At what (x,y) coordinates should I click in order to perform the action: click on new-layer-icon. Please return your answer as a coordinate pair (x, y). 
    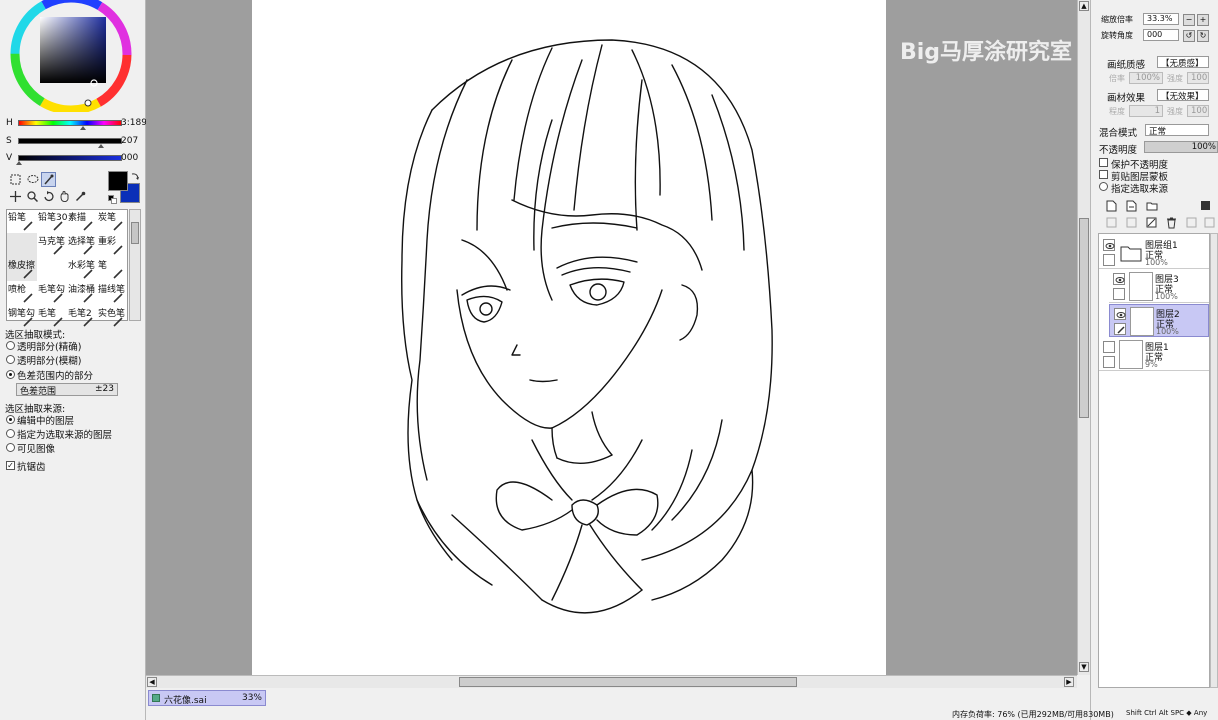
    Looking at the image, I should click on (1111, 205).